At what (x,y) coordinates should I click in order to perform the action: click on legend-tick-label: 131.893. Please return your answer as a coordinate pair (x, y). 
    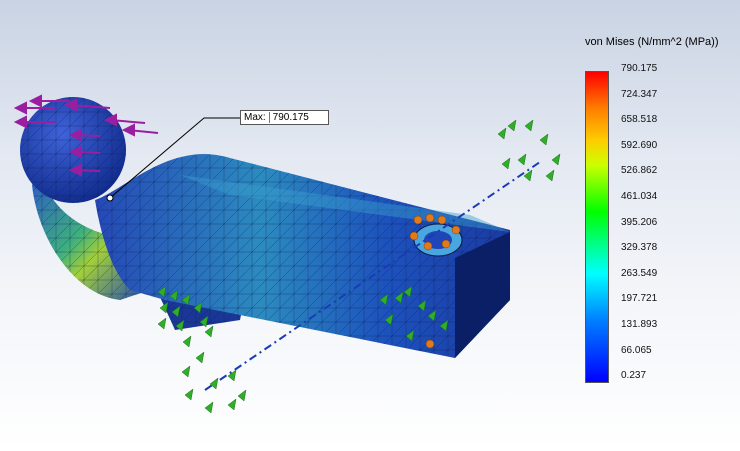
    Looking at the image, I should click on (639, 324).